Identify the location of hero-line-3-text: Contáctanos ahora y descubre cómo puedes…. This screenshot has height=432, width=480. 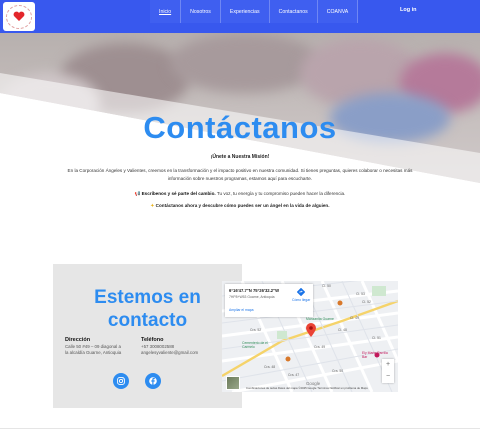
(242, 205).